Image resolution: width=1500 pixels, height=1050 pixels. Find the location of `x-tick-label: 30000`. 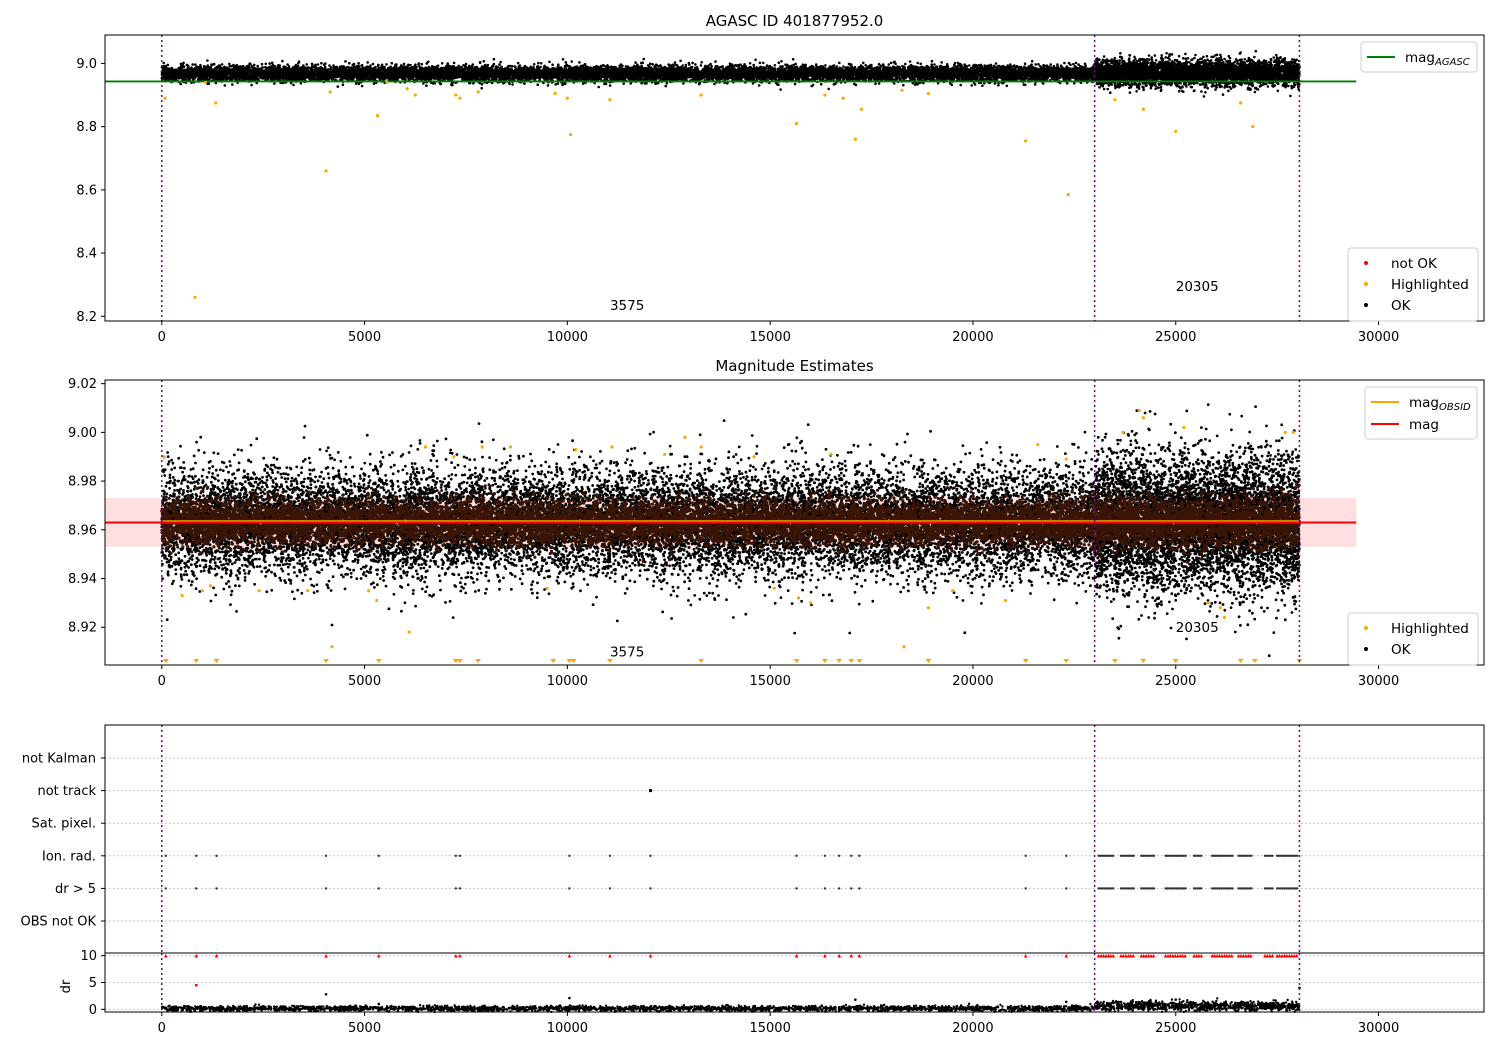

x-tick-label: 30000 is located at coordinates (1378, 337).